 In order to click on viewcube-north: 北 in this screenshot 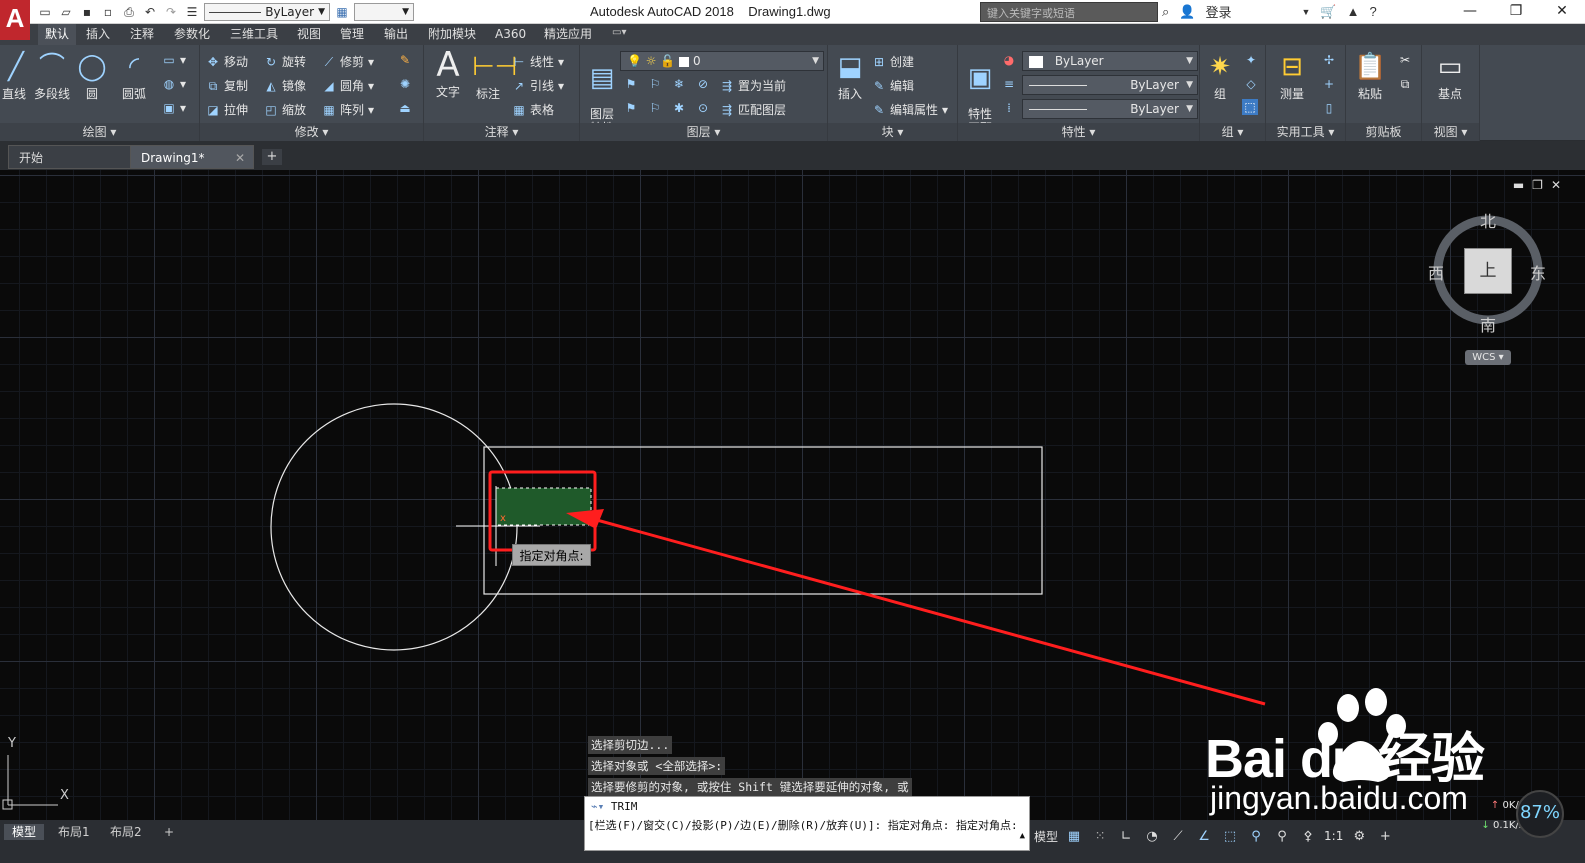, I will do `click(1488, 220)`.